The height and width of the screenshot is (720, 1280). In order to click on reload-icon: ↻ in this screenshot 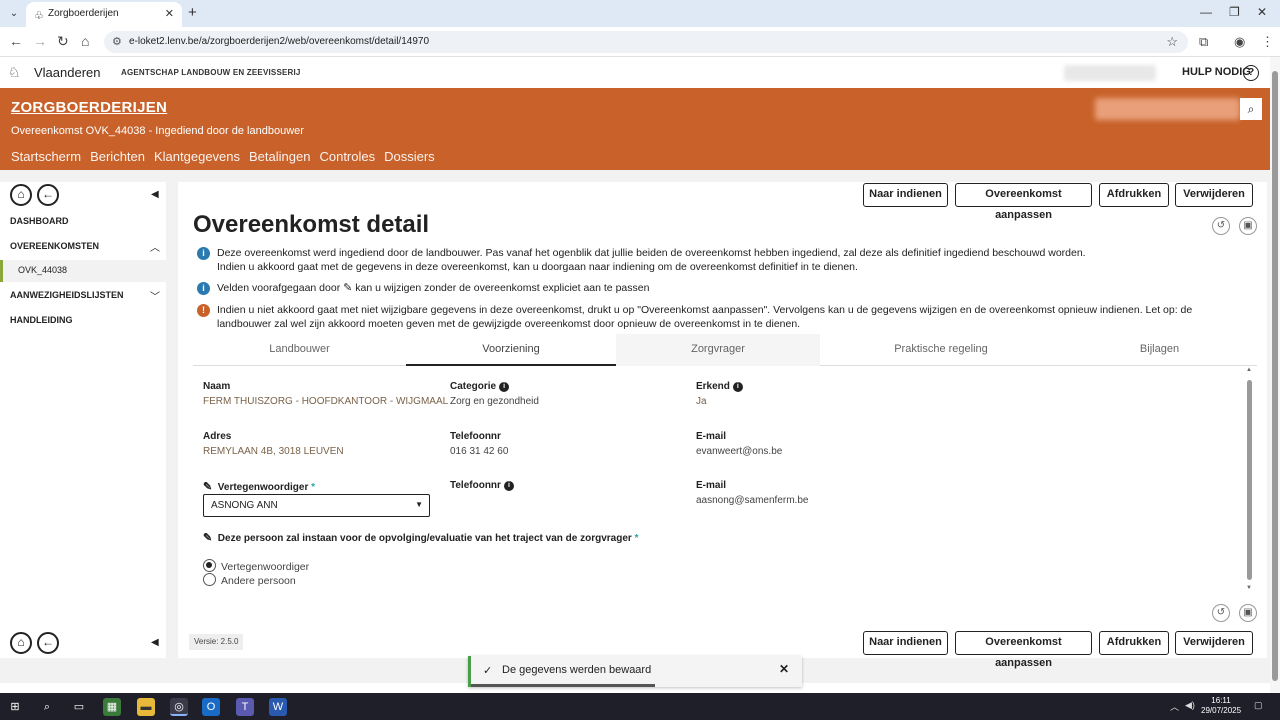, I will do `click(63, 41)`.